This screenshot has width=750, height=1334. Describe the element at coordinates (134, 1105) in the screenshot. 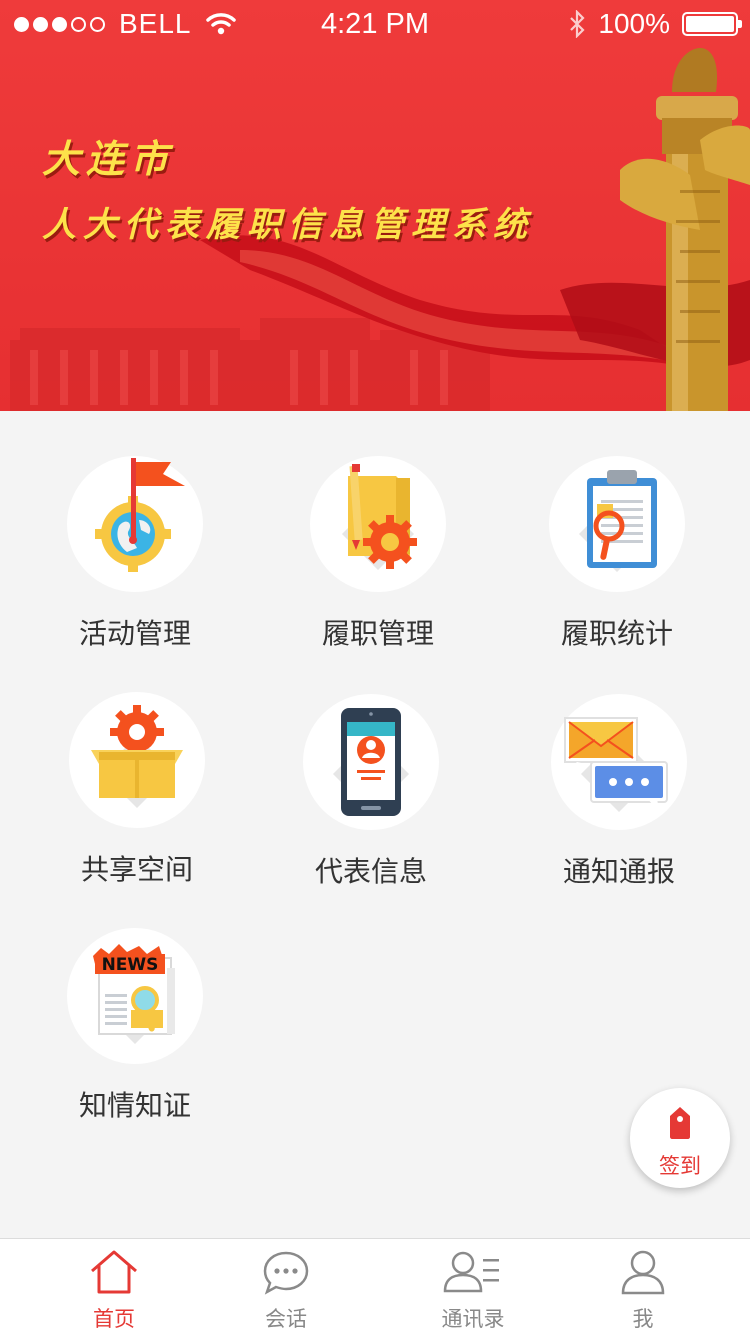

I see `menu-label: 知情知证` at that location.